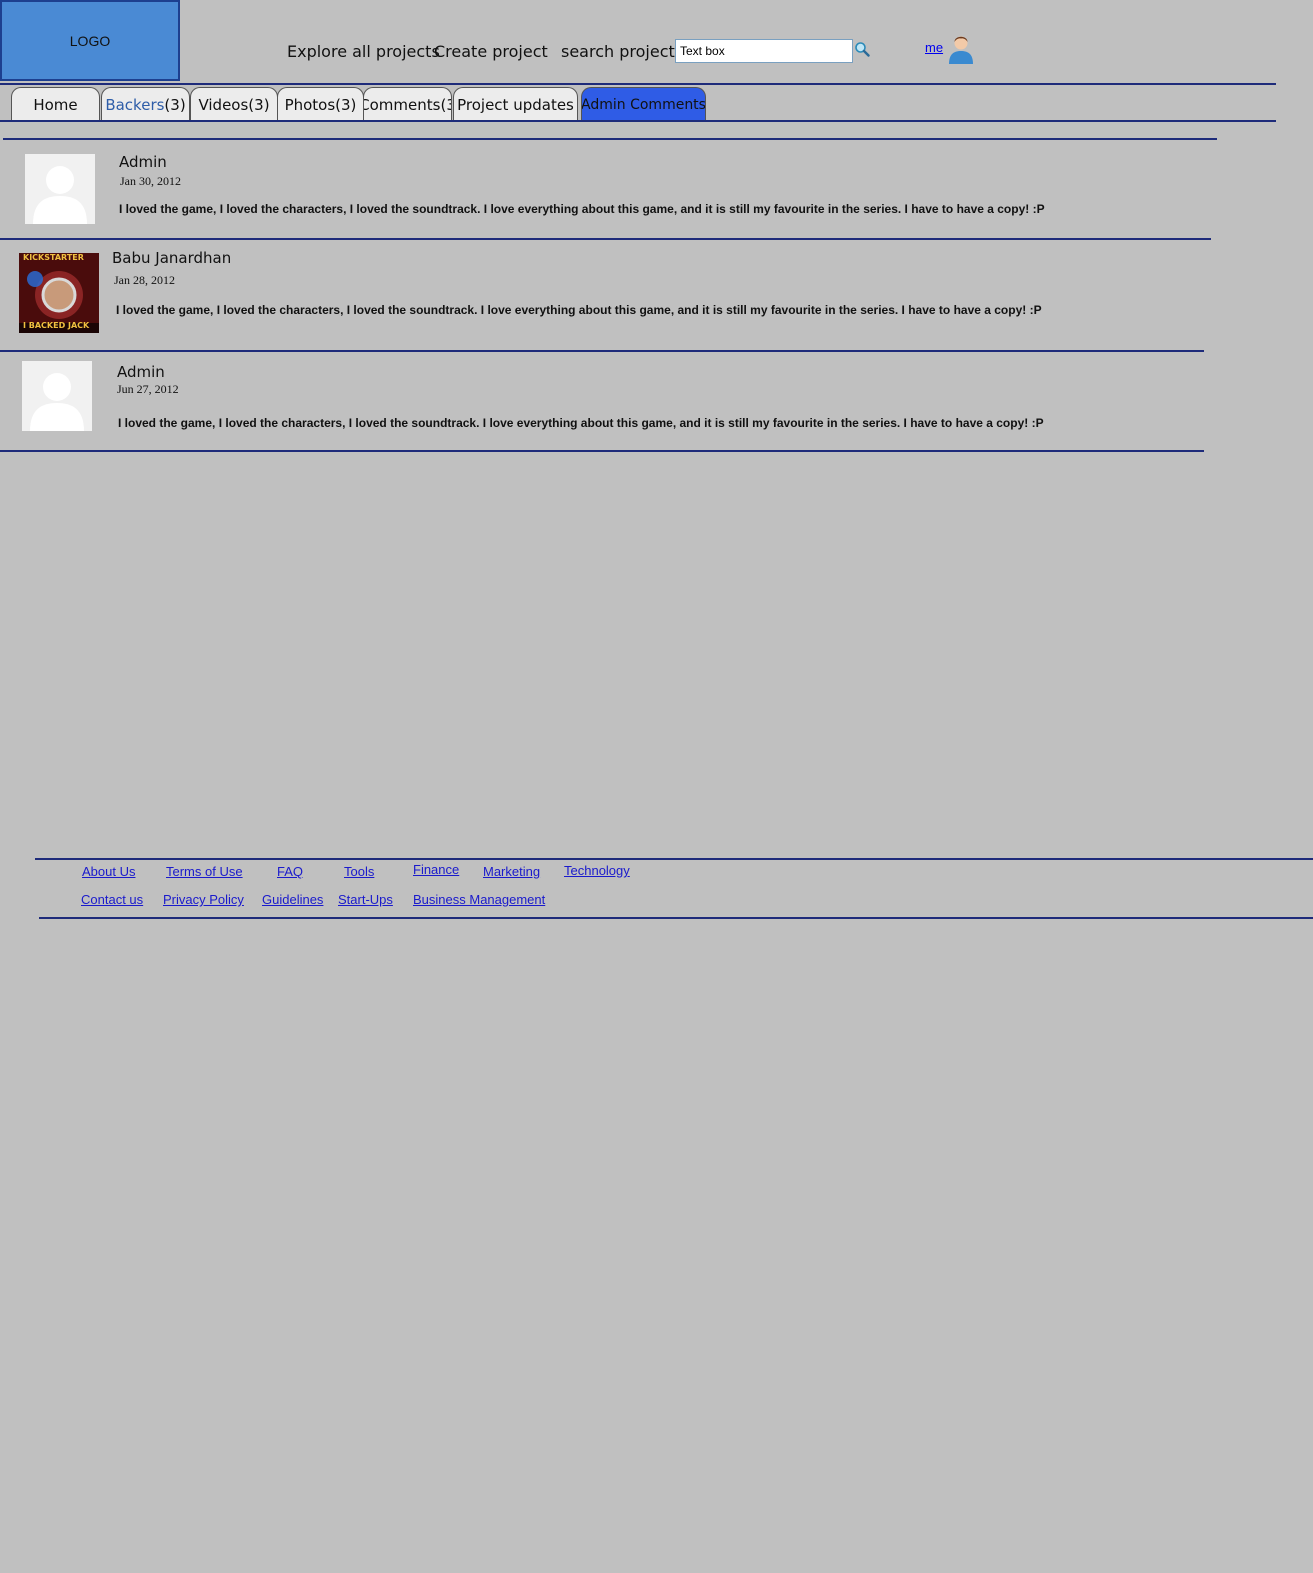 The height and width of the screenshot is (1573, 1313). What do you see at coordinates (764, 51) in the screenshot?
I see `search-input: Text box` at bounding box center [764, 51].